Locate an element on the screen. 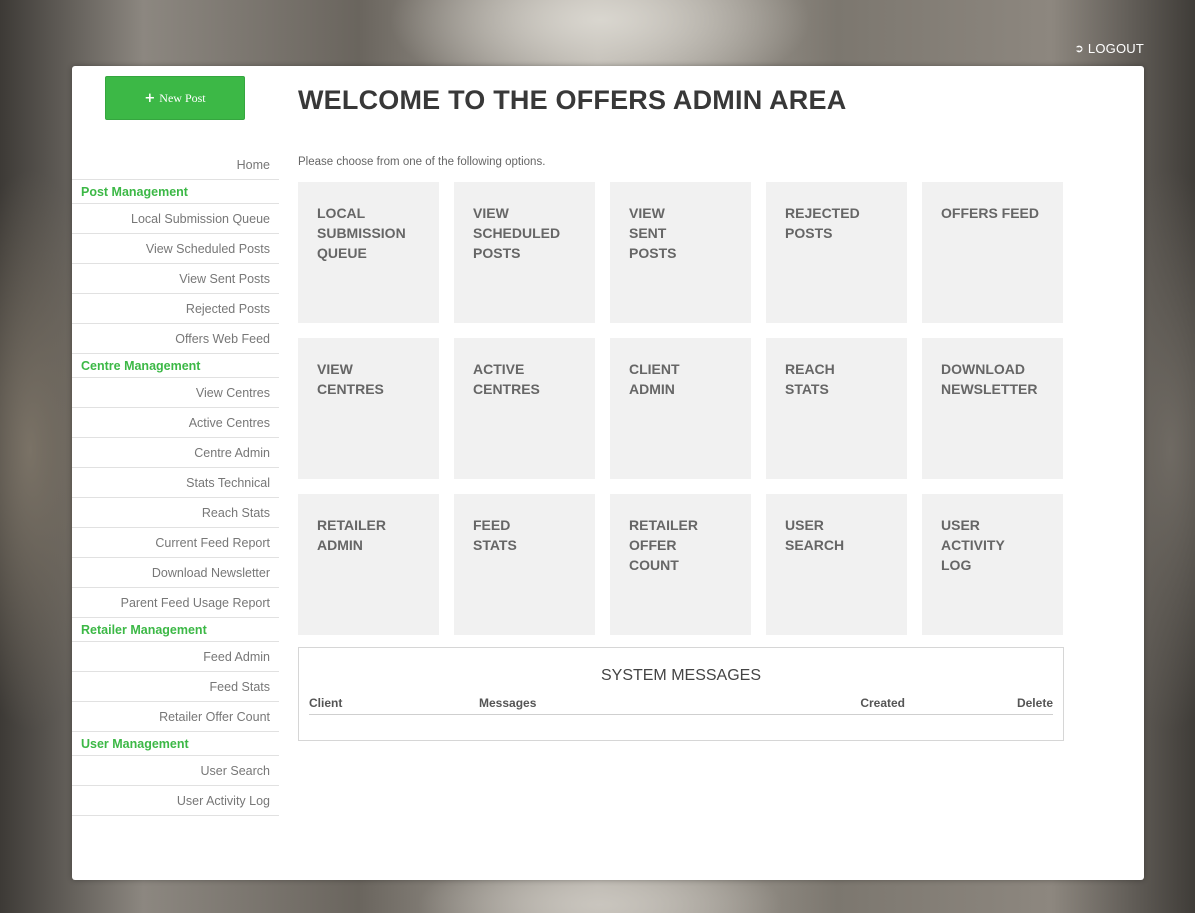  option-tile-label: ACTIVE is located at coordinates (499, 369).